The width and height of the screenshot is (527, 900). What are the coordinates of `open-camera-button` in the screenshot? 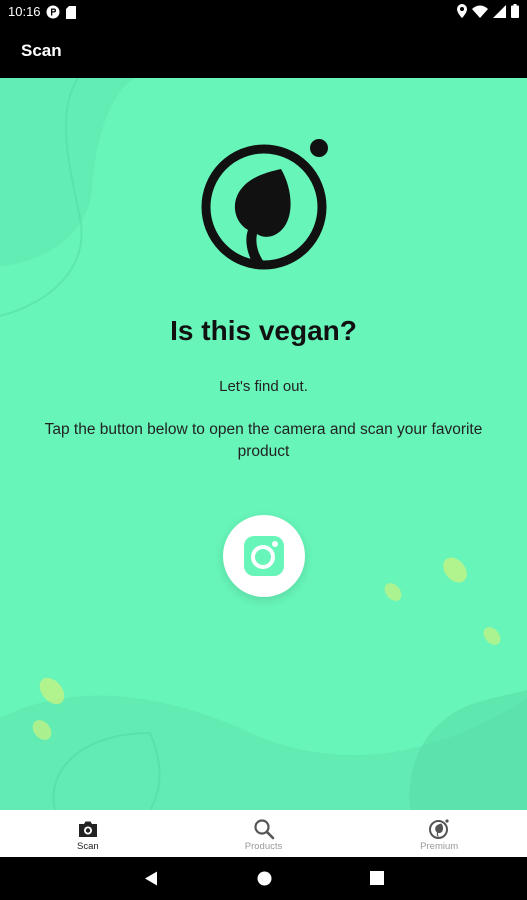 It's located at (264, 556).